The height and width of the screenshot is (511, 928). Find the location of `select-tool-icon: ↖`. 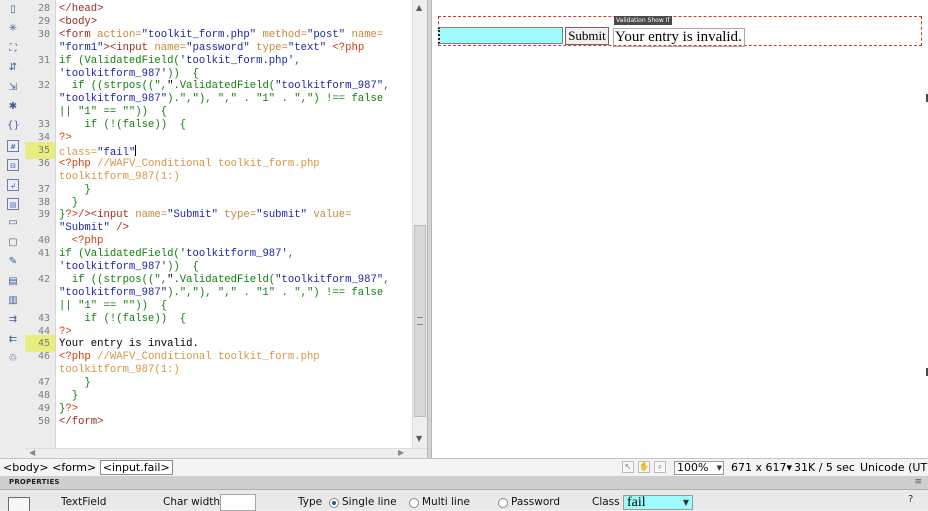

select-tool-icon: ↖ is located at coordinates (628, 467).